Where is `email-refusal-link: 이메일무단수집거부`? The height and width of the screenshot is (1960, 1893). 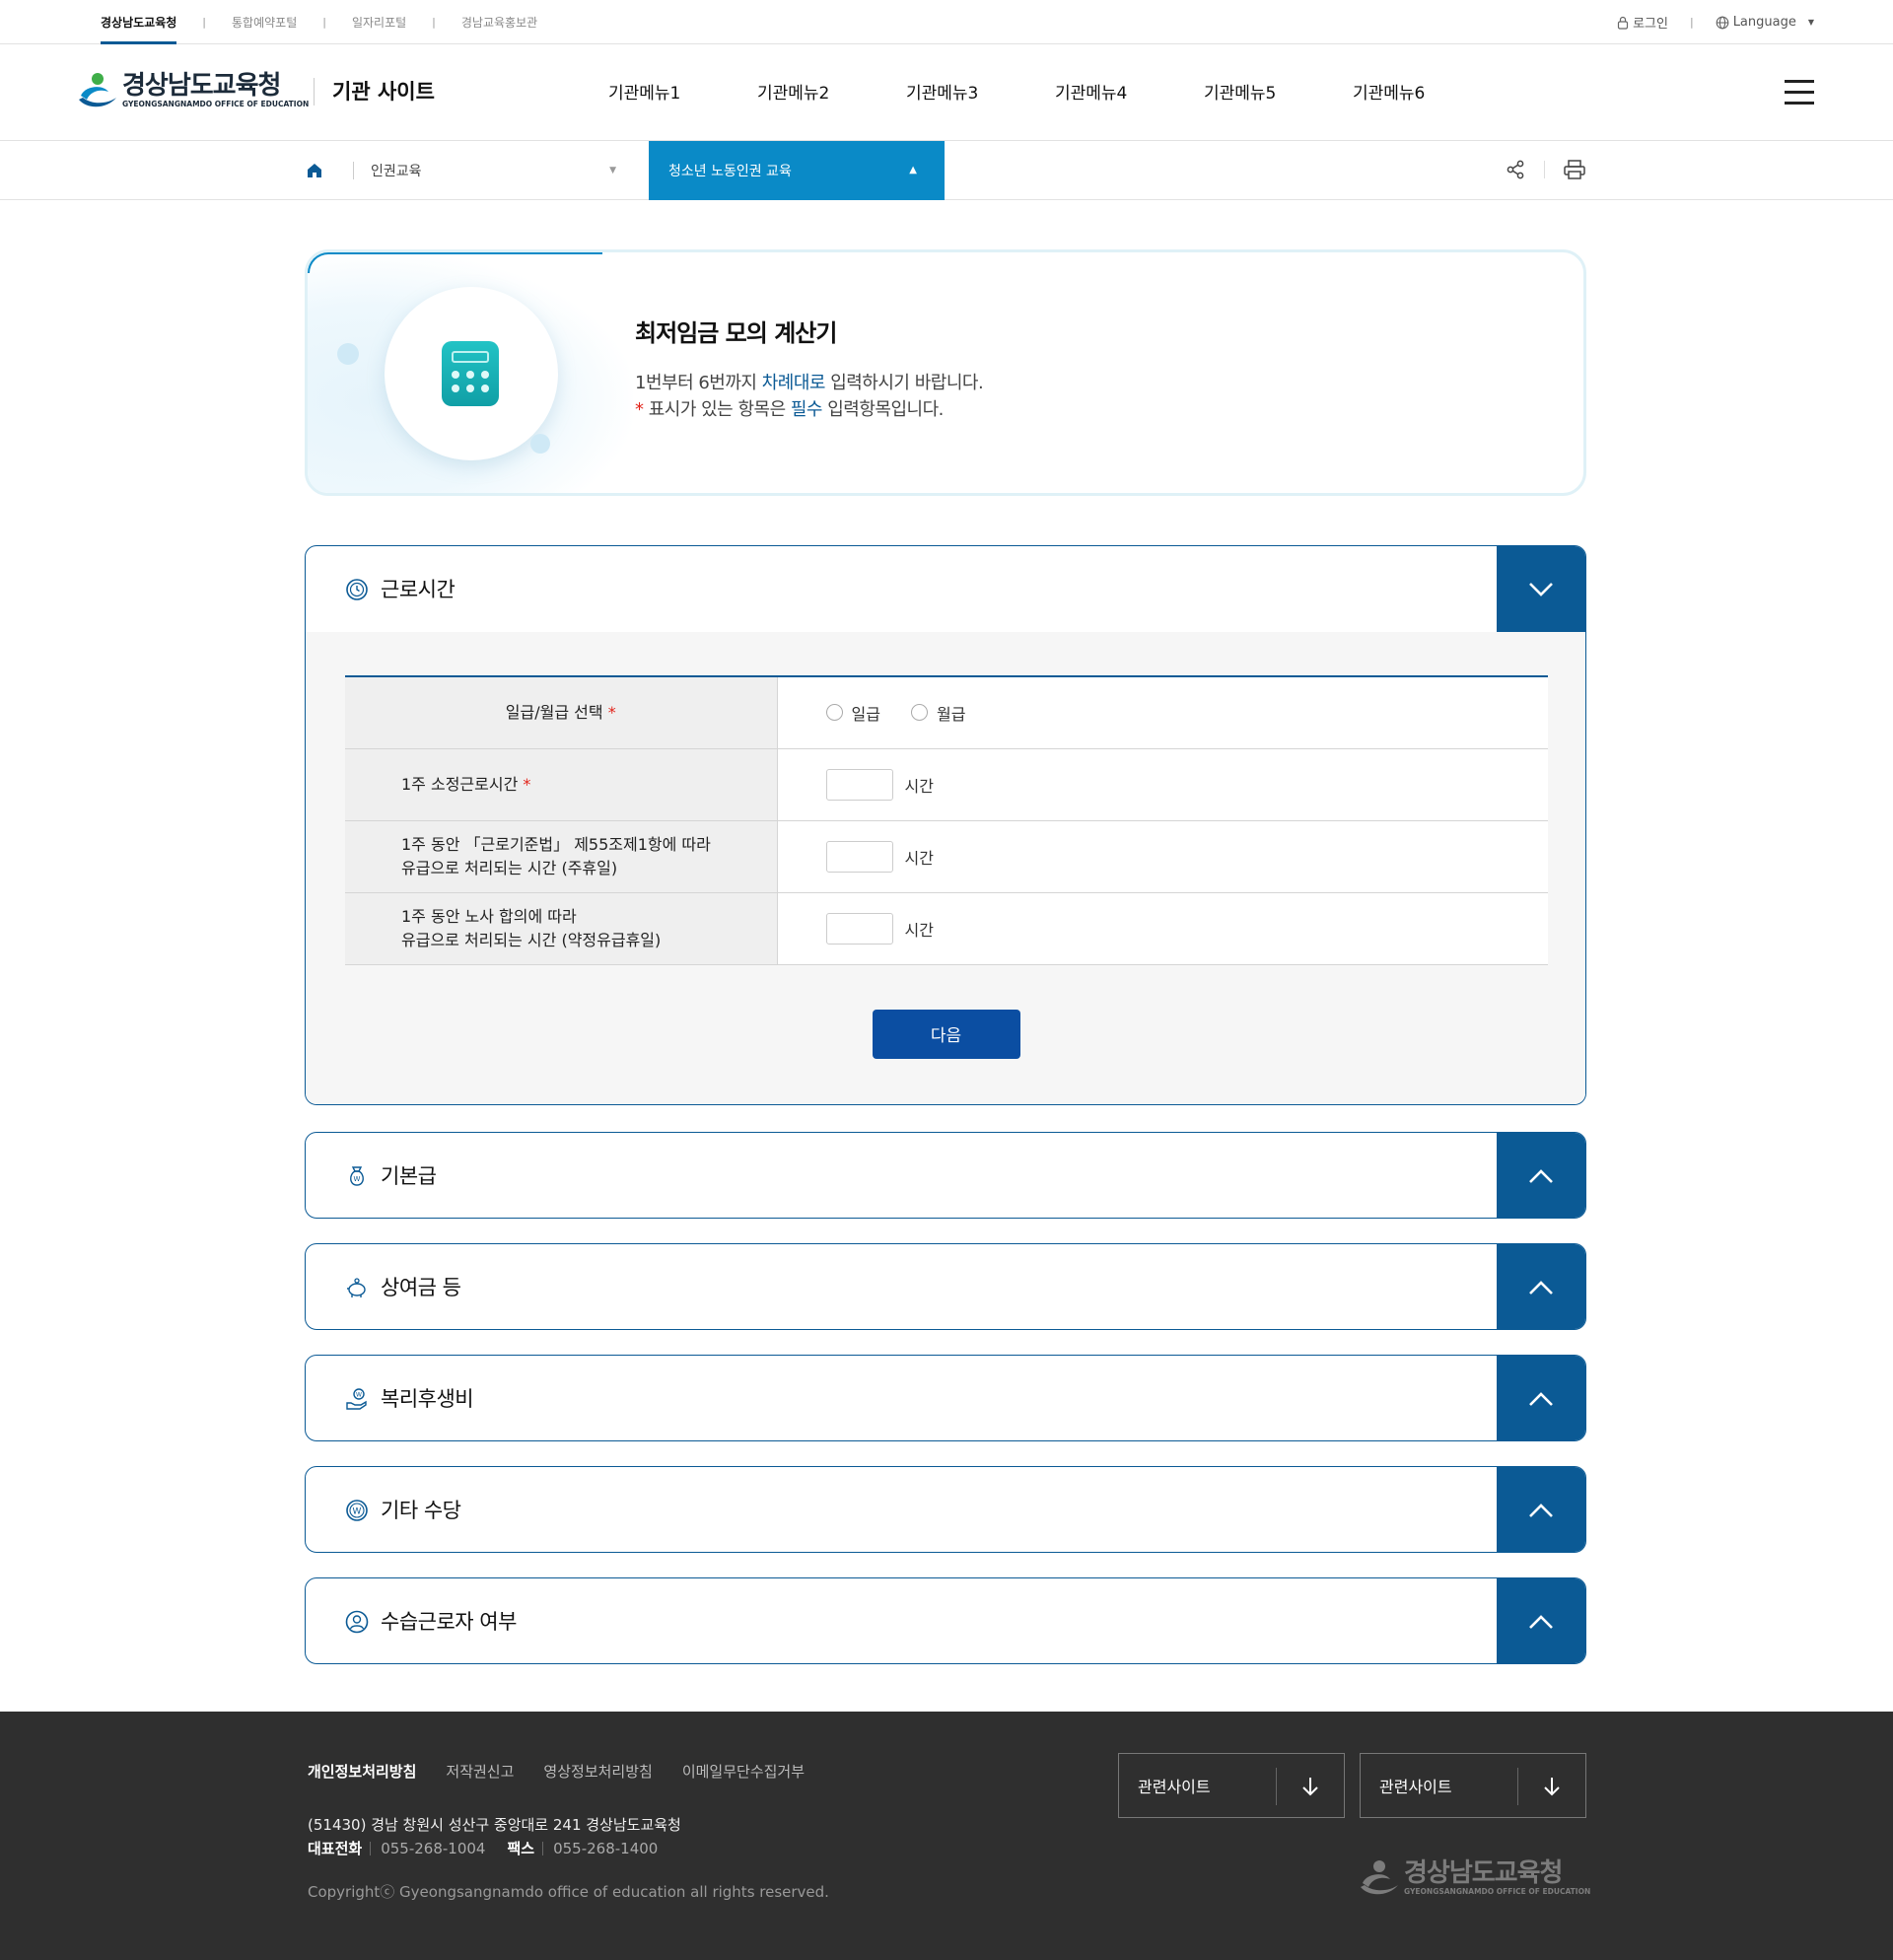
email-refusal-link: 이메일무단수집거부 is located at coordinates (744, 1771).